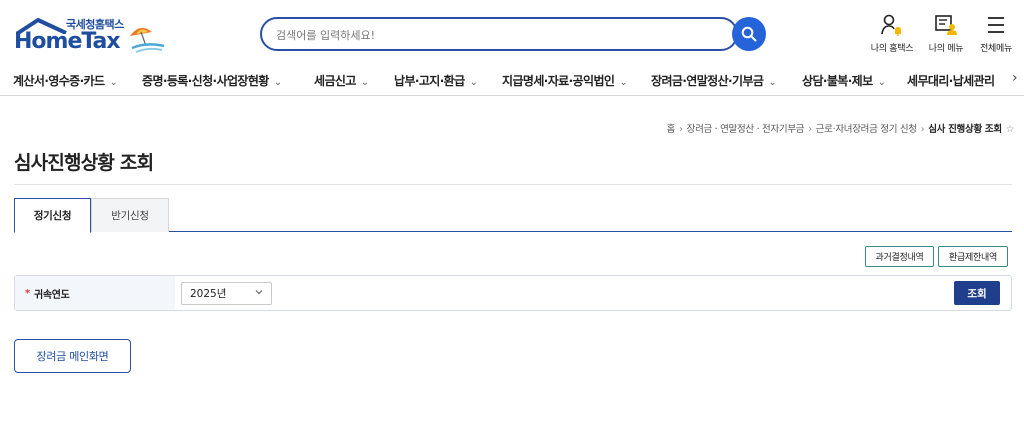 This screenshot has width=1024, height=427. I want to click on my-hometax-button: 나의 홈택스, so click(892, 36).